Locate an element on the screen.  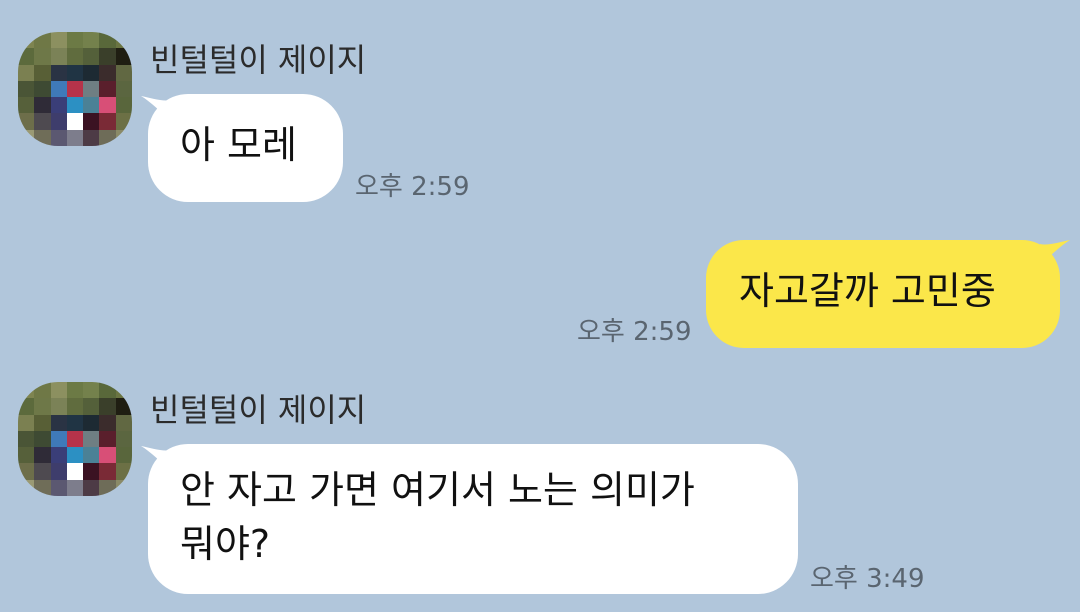
message-text: 자고갈까 고민중 is located at coordinates (867, 291).